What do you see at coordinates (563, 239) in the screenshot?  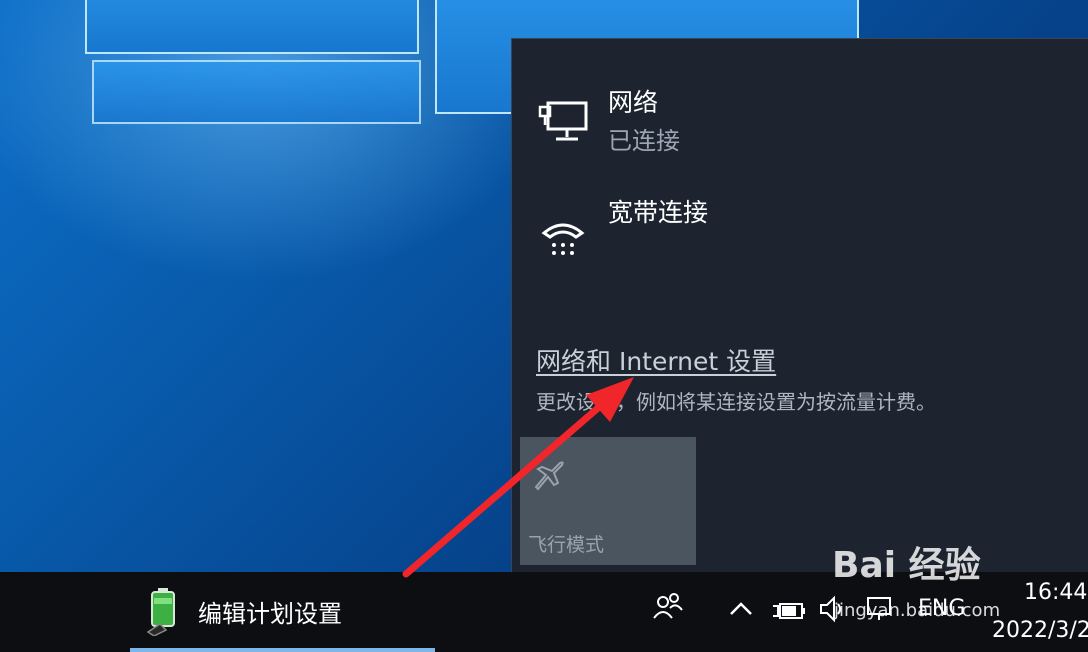 I see `dialup-phone-icon` at bounding box center [563, 239].